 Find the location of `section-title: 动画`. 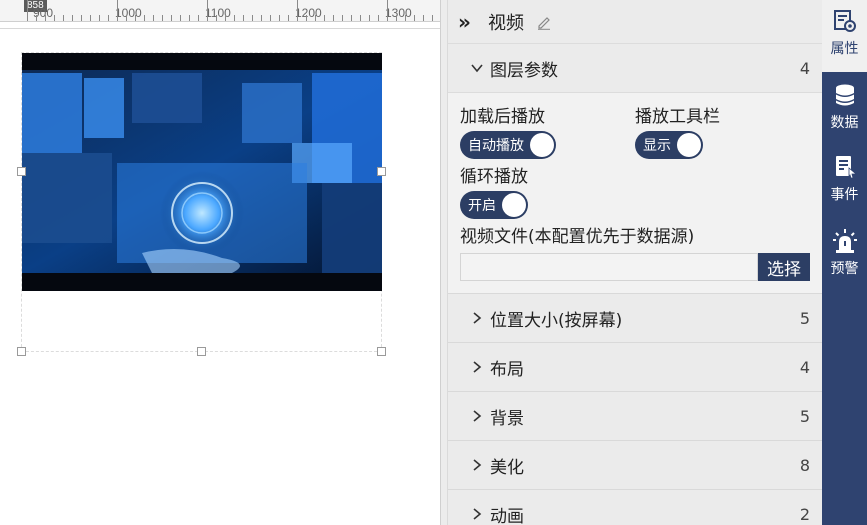

section-title: 动画 is located at coordinates (507, 515).